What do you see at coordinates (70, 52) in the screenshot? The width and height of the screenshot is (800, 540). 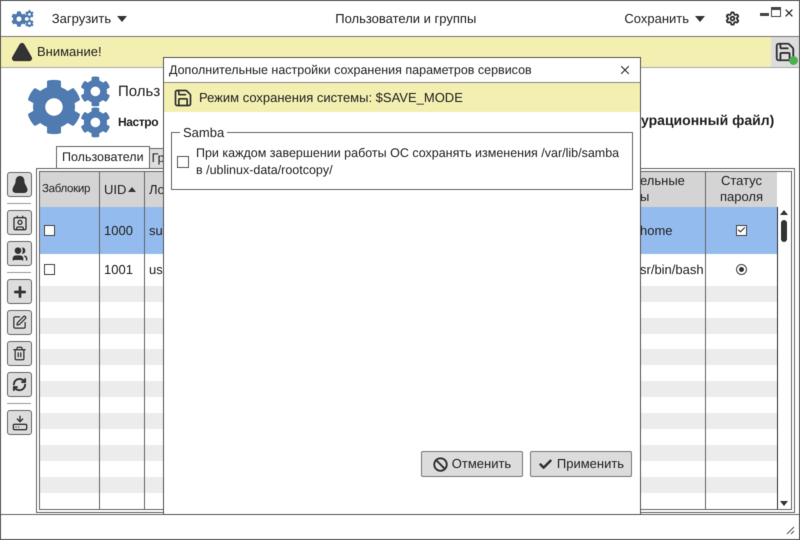 I see `warning-text: Внимание!` at bounding box center [70, 52].